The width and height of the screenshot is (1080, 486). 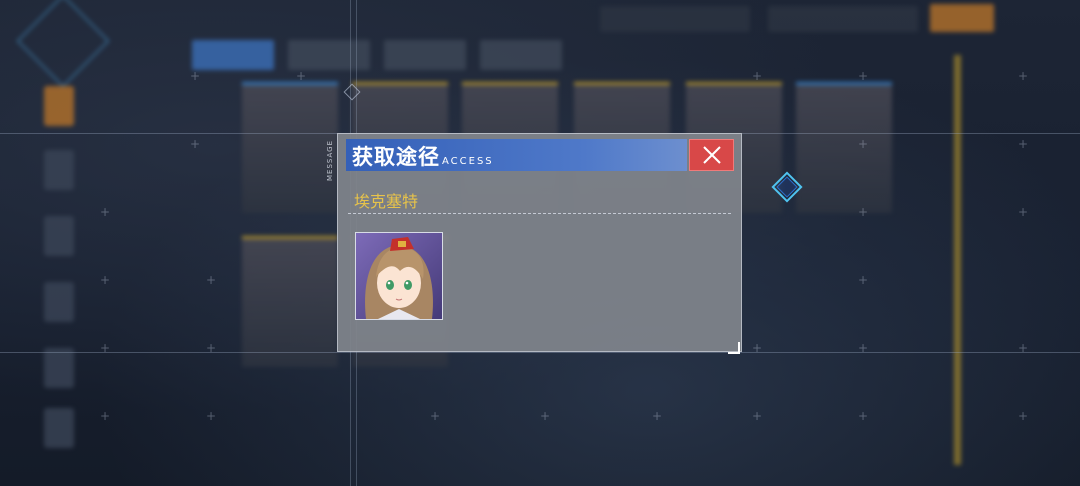 What do you see at coordinates (734, 348) in the screenshot?
I see `corner-bracket` at bounding box center [734, 348].